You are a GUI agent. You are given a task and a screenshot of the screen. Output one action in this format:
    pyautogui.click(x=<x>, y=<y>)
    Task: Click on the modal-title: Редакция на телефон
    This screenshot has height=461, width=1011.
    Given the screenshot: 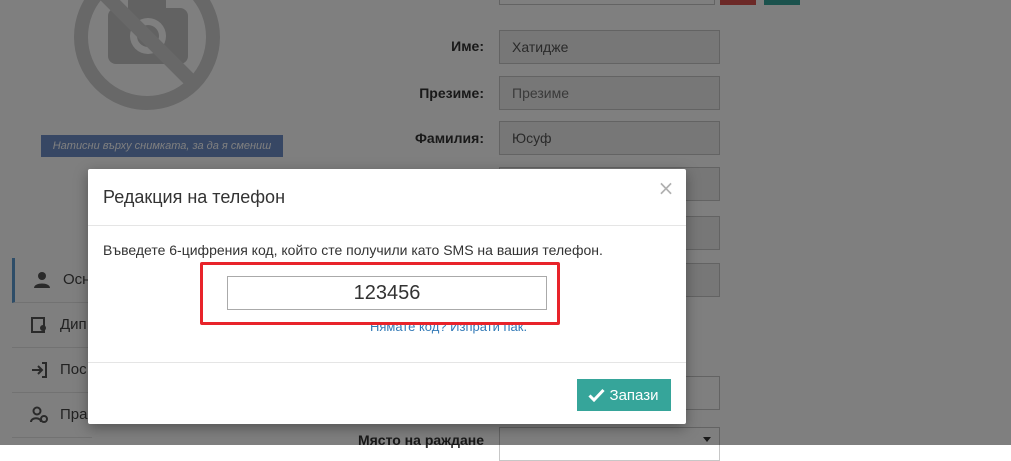 What is the action you would take?
    pyautogui.click(x=194, y=197)
    